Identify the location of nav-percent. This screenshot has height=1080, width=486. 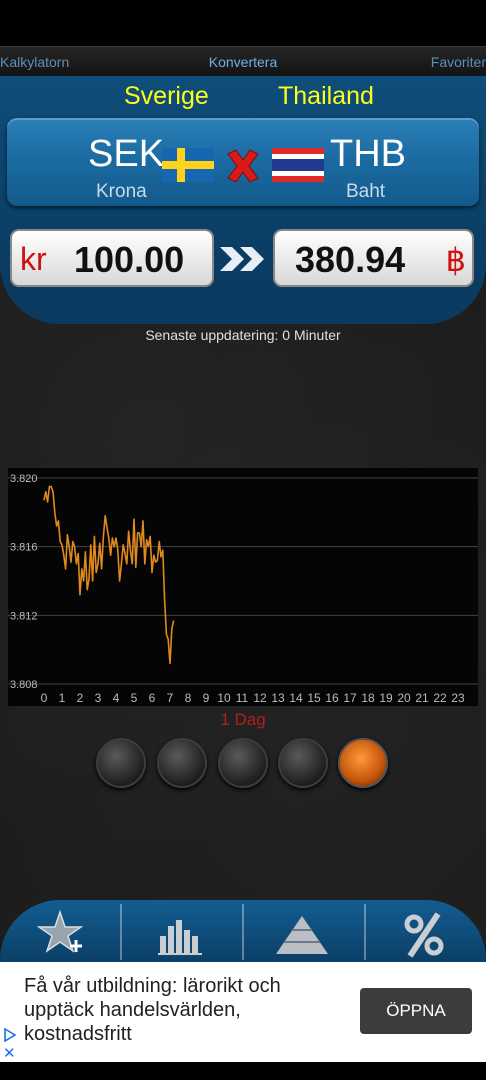
(426, 931).